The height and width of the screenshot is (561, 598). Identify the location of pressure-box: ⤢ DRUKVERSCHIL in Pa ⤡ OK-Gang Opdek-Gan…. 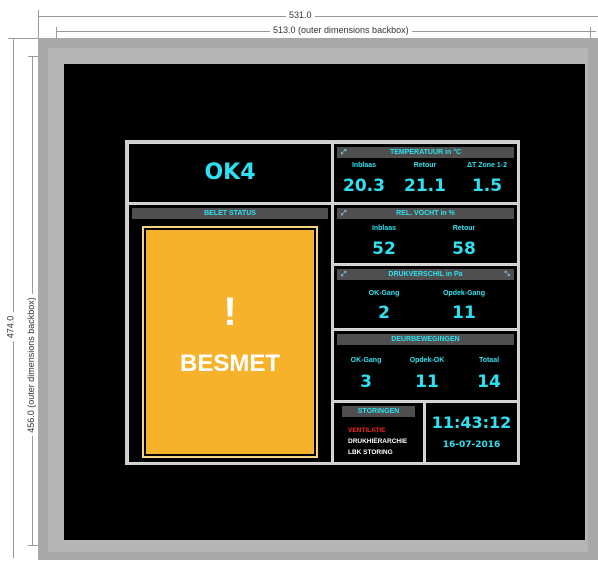
(425, 297).